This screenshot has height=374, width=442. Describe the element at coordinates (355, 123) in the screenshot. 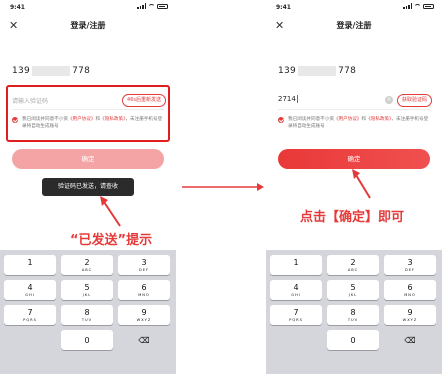

I see `agreement-text: 我已阅读并同意不小资《用户协议》和《隐私政策》，未注册手机号登录将自动生成账号` at that location.